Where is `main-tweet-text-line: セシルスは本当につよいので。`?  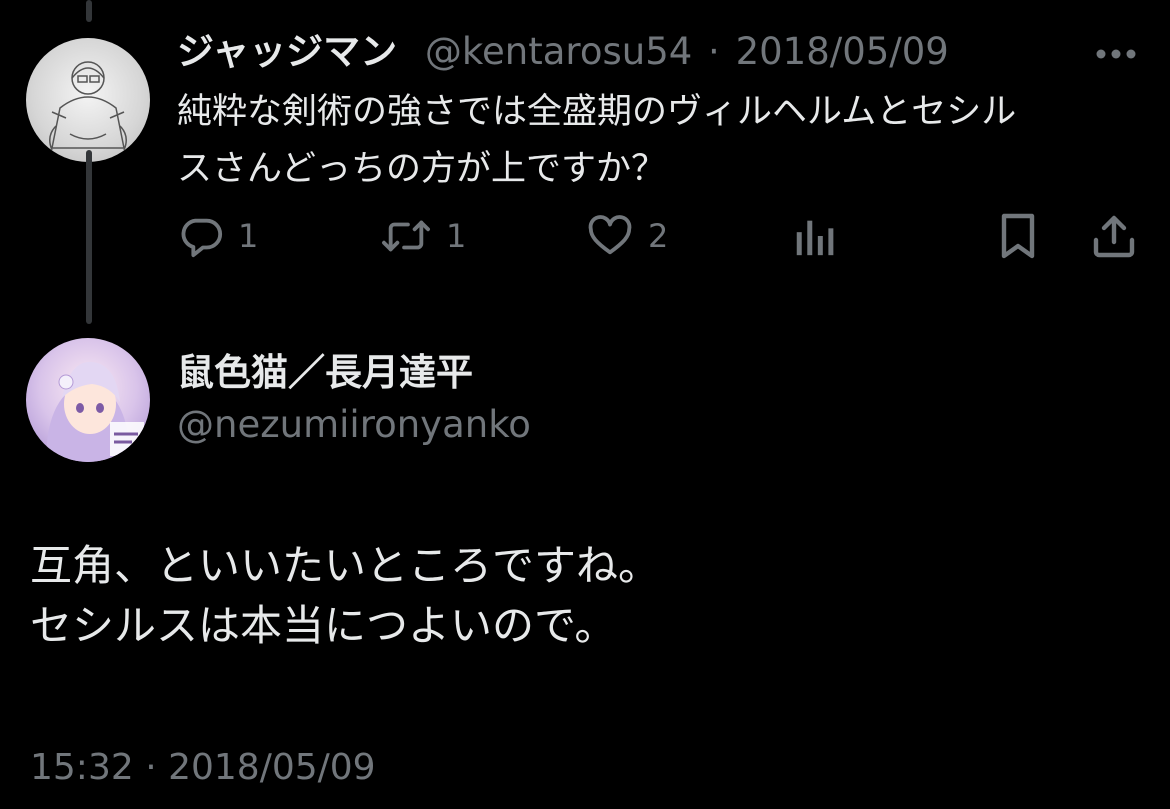 main-tweet-text-line: セシルスは本当につよいので。 is located at coordinates (323, 625).